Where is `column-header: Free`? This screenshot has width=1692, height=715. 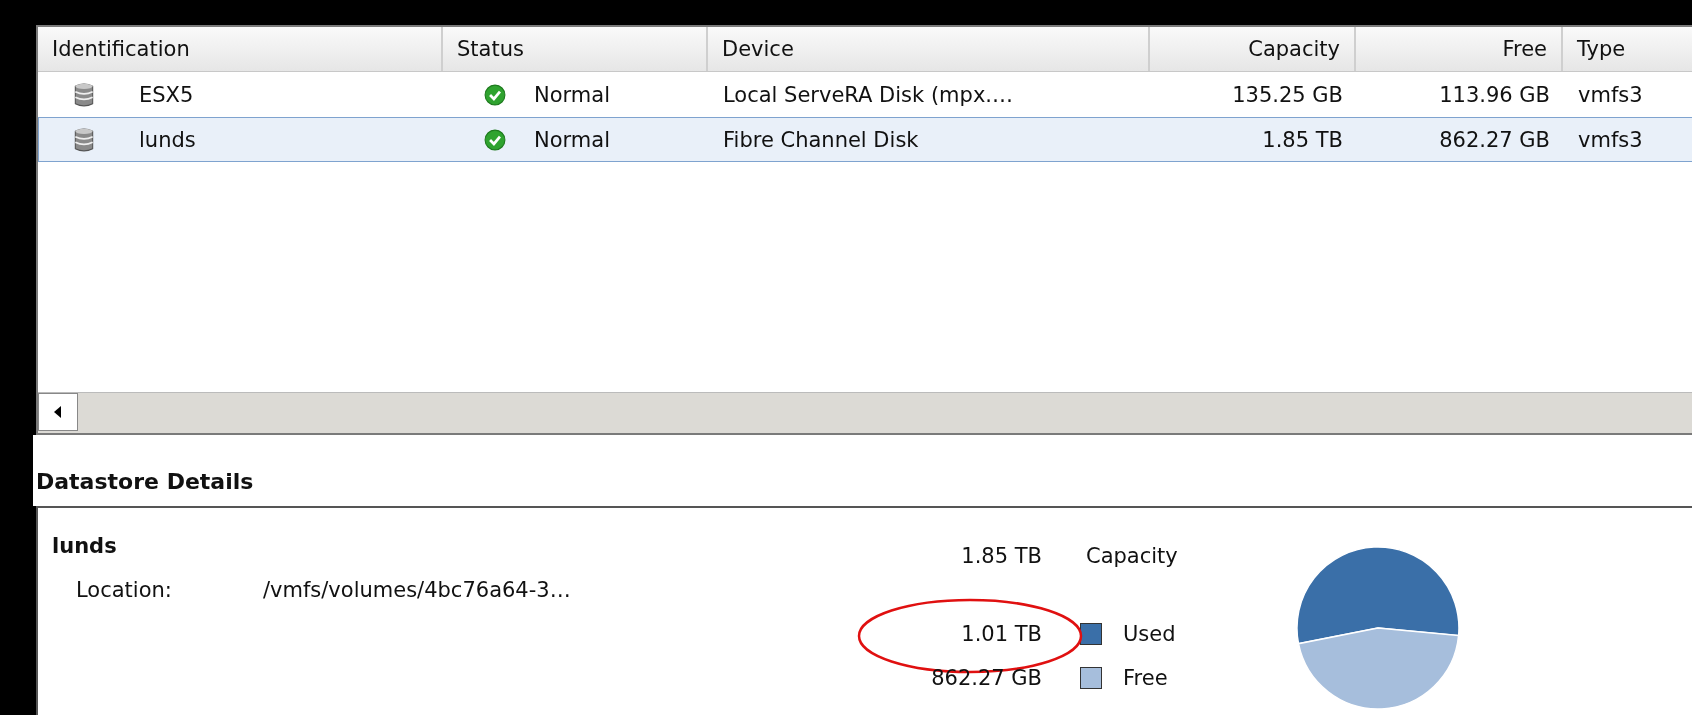
column-header: Free is located at coordinates (1459, 49).